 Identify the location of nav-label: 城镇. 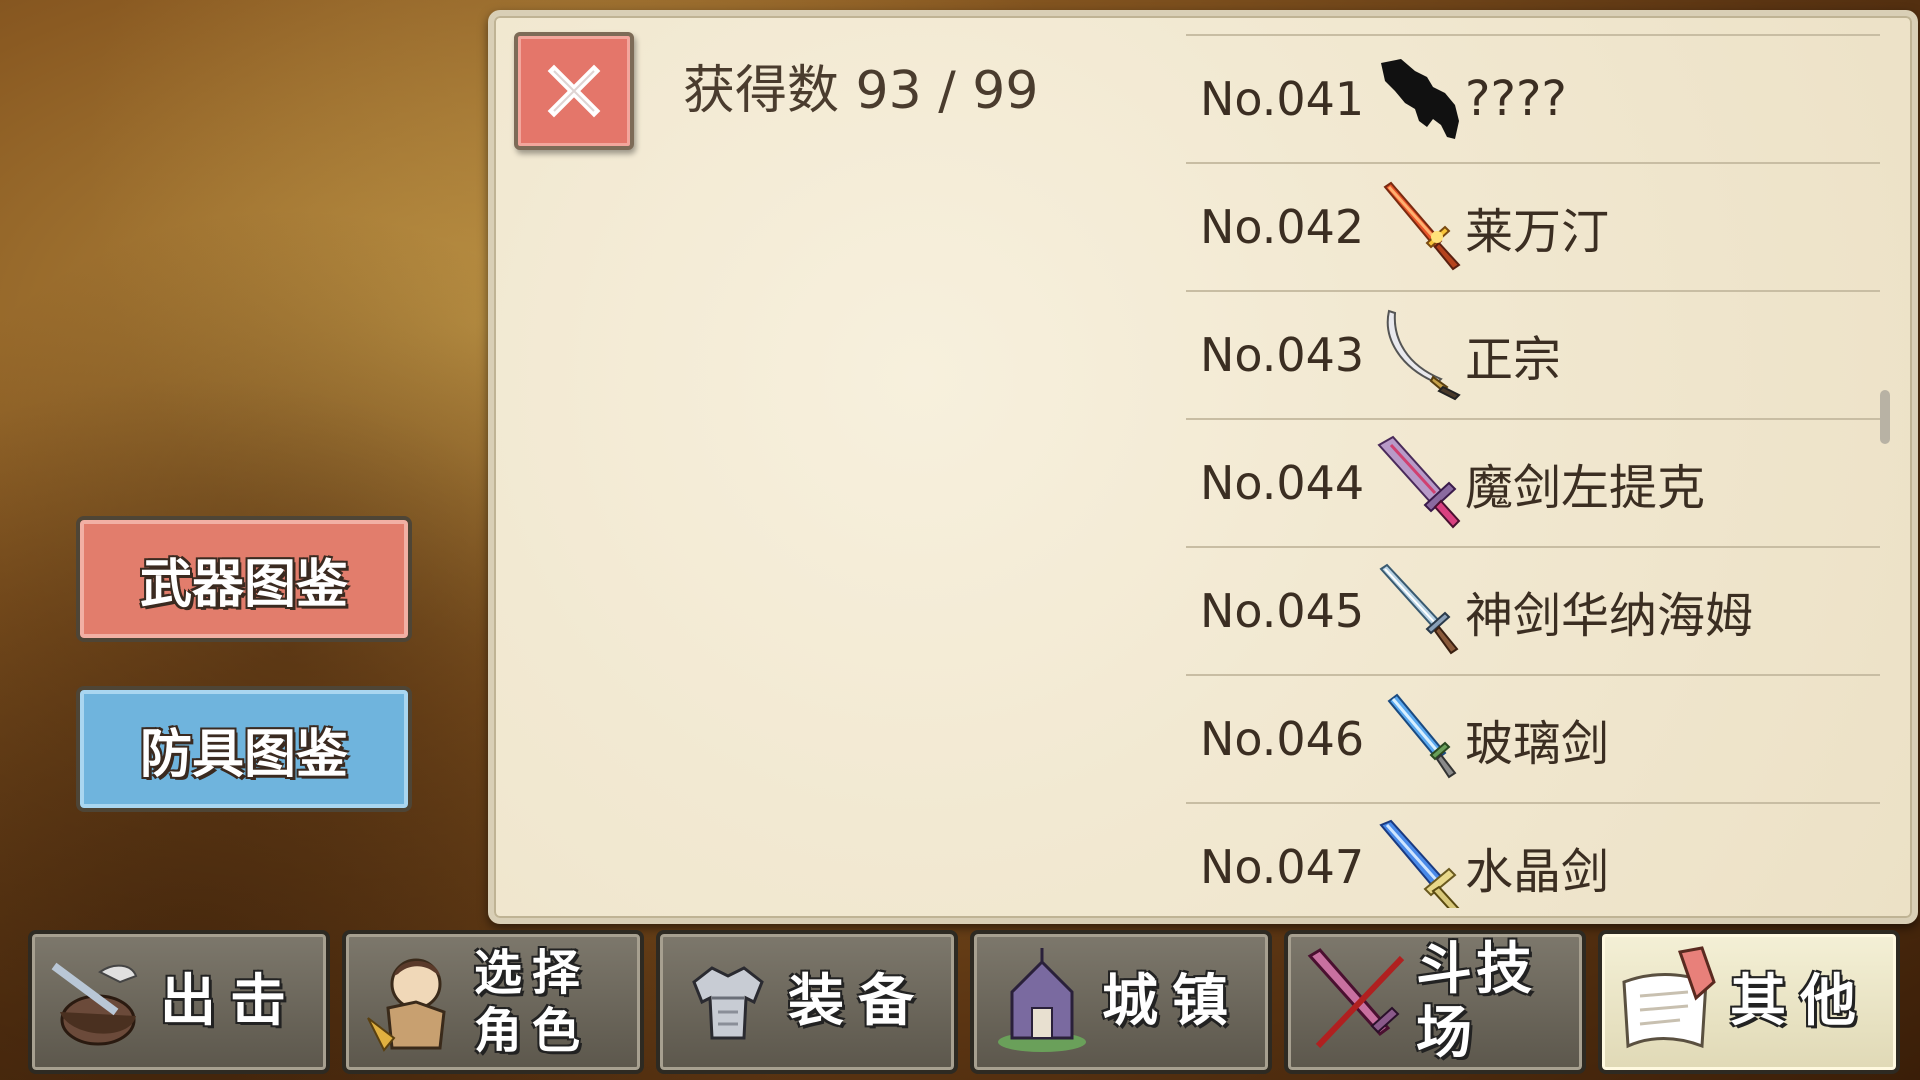
(1172, 1001).